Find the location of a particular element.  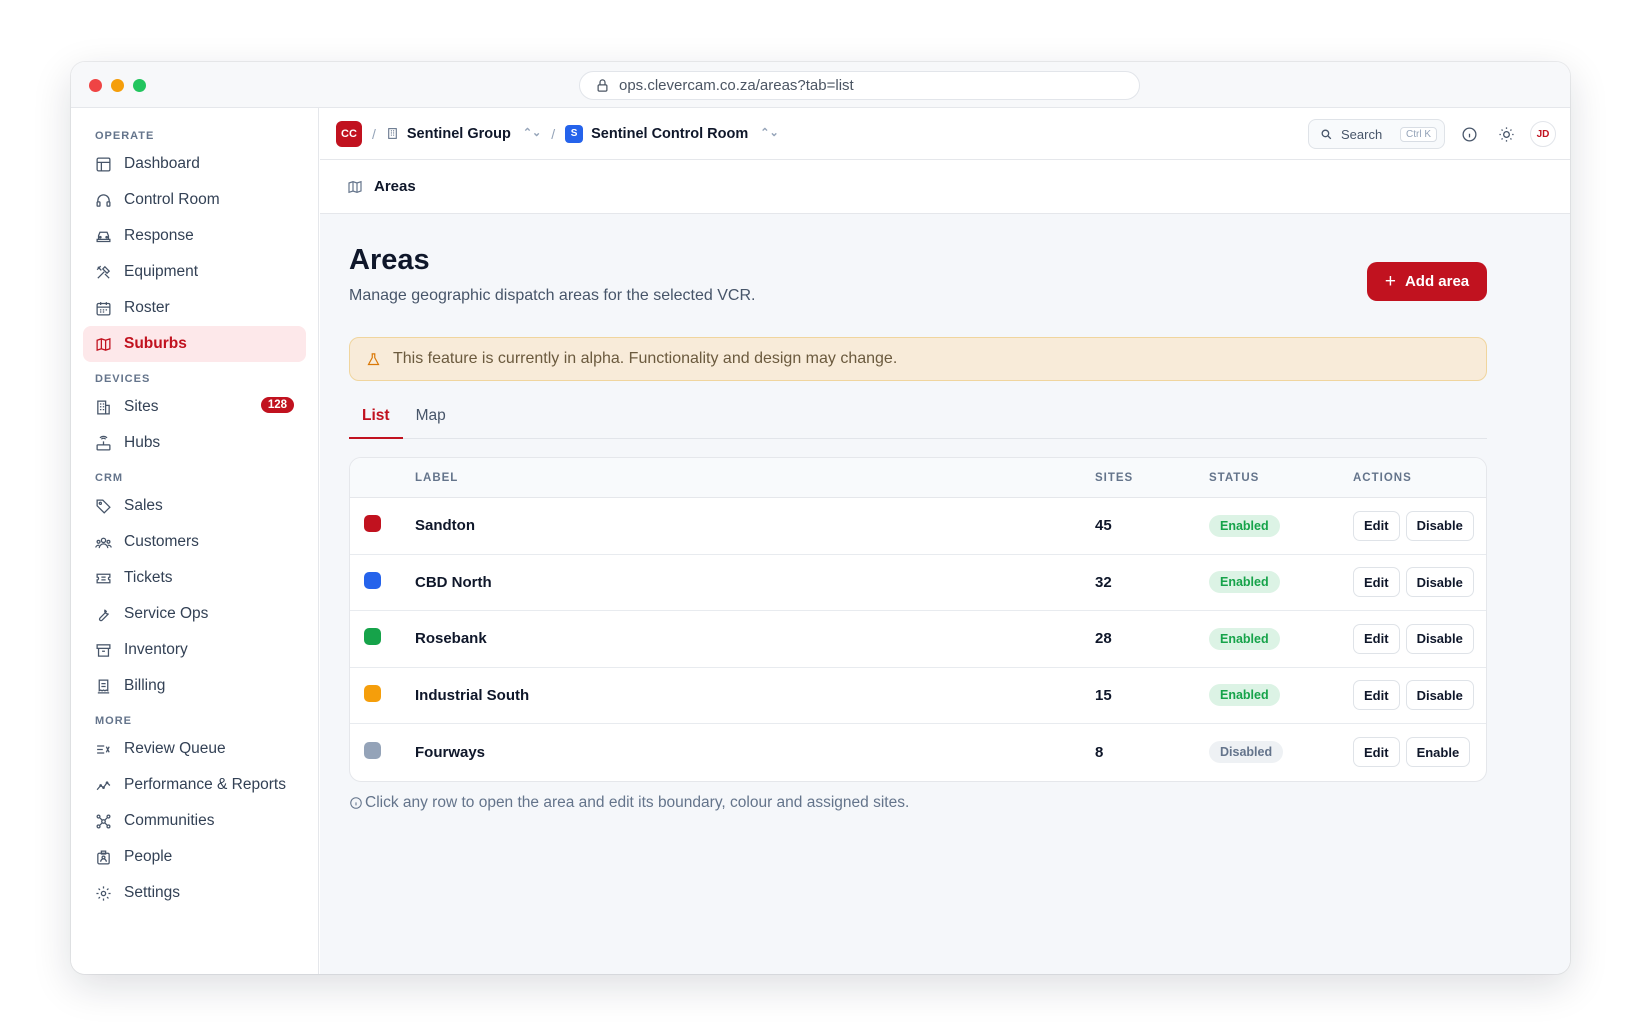

table-header: LABEL SITES STATUS ACTIONS is located at coordinates (918, 478).